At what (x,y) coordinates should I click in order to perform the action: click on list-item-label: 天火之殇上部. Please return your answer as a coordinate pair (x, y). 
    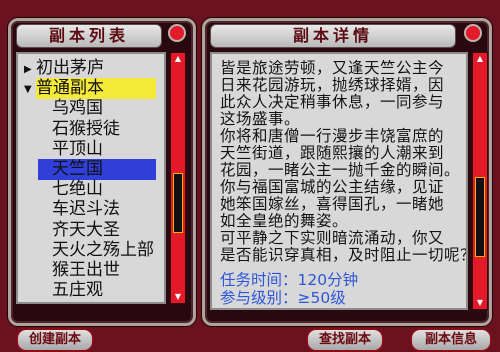
    Looking at the image, I should click on (103, 249).